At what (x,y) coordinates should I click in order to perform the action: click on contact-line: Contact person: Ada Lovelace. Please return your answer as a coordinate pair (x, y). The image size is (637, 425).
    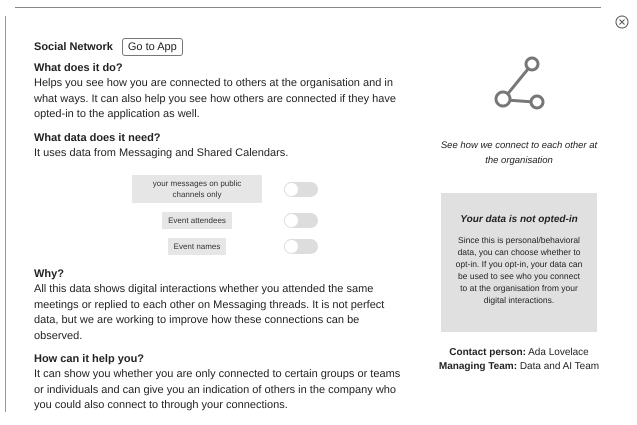
    Looking at the image, I should click on (519, 353).